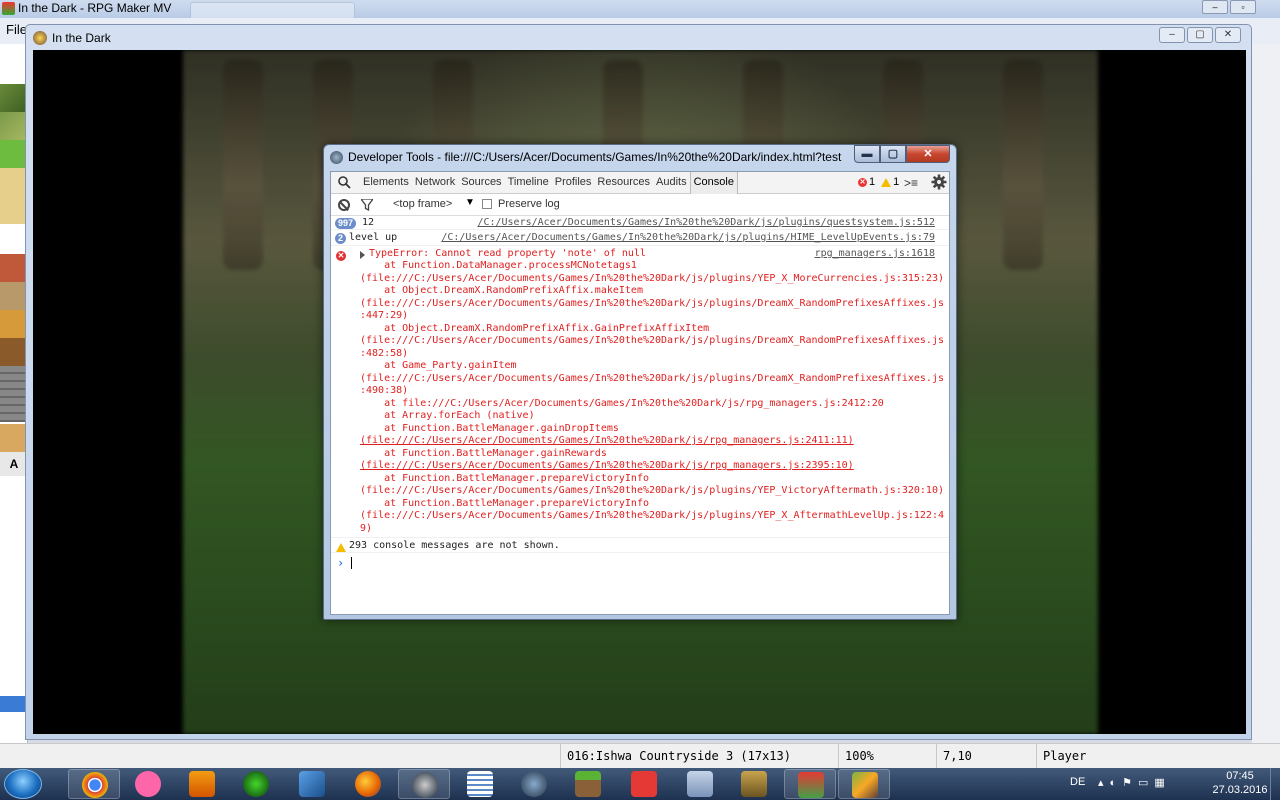 This screenshot has height=800, width=1280. What do you see at coordinates (875, 253) in the screenshot?
I see `error-source-link: rpg_managers.js:1618` at bounding box center [875, 253].